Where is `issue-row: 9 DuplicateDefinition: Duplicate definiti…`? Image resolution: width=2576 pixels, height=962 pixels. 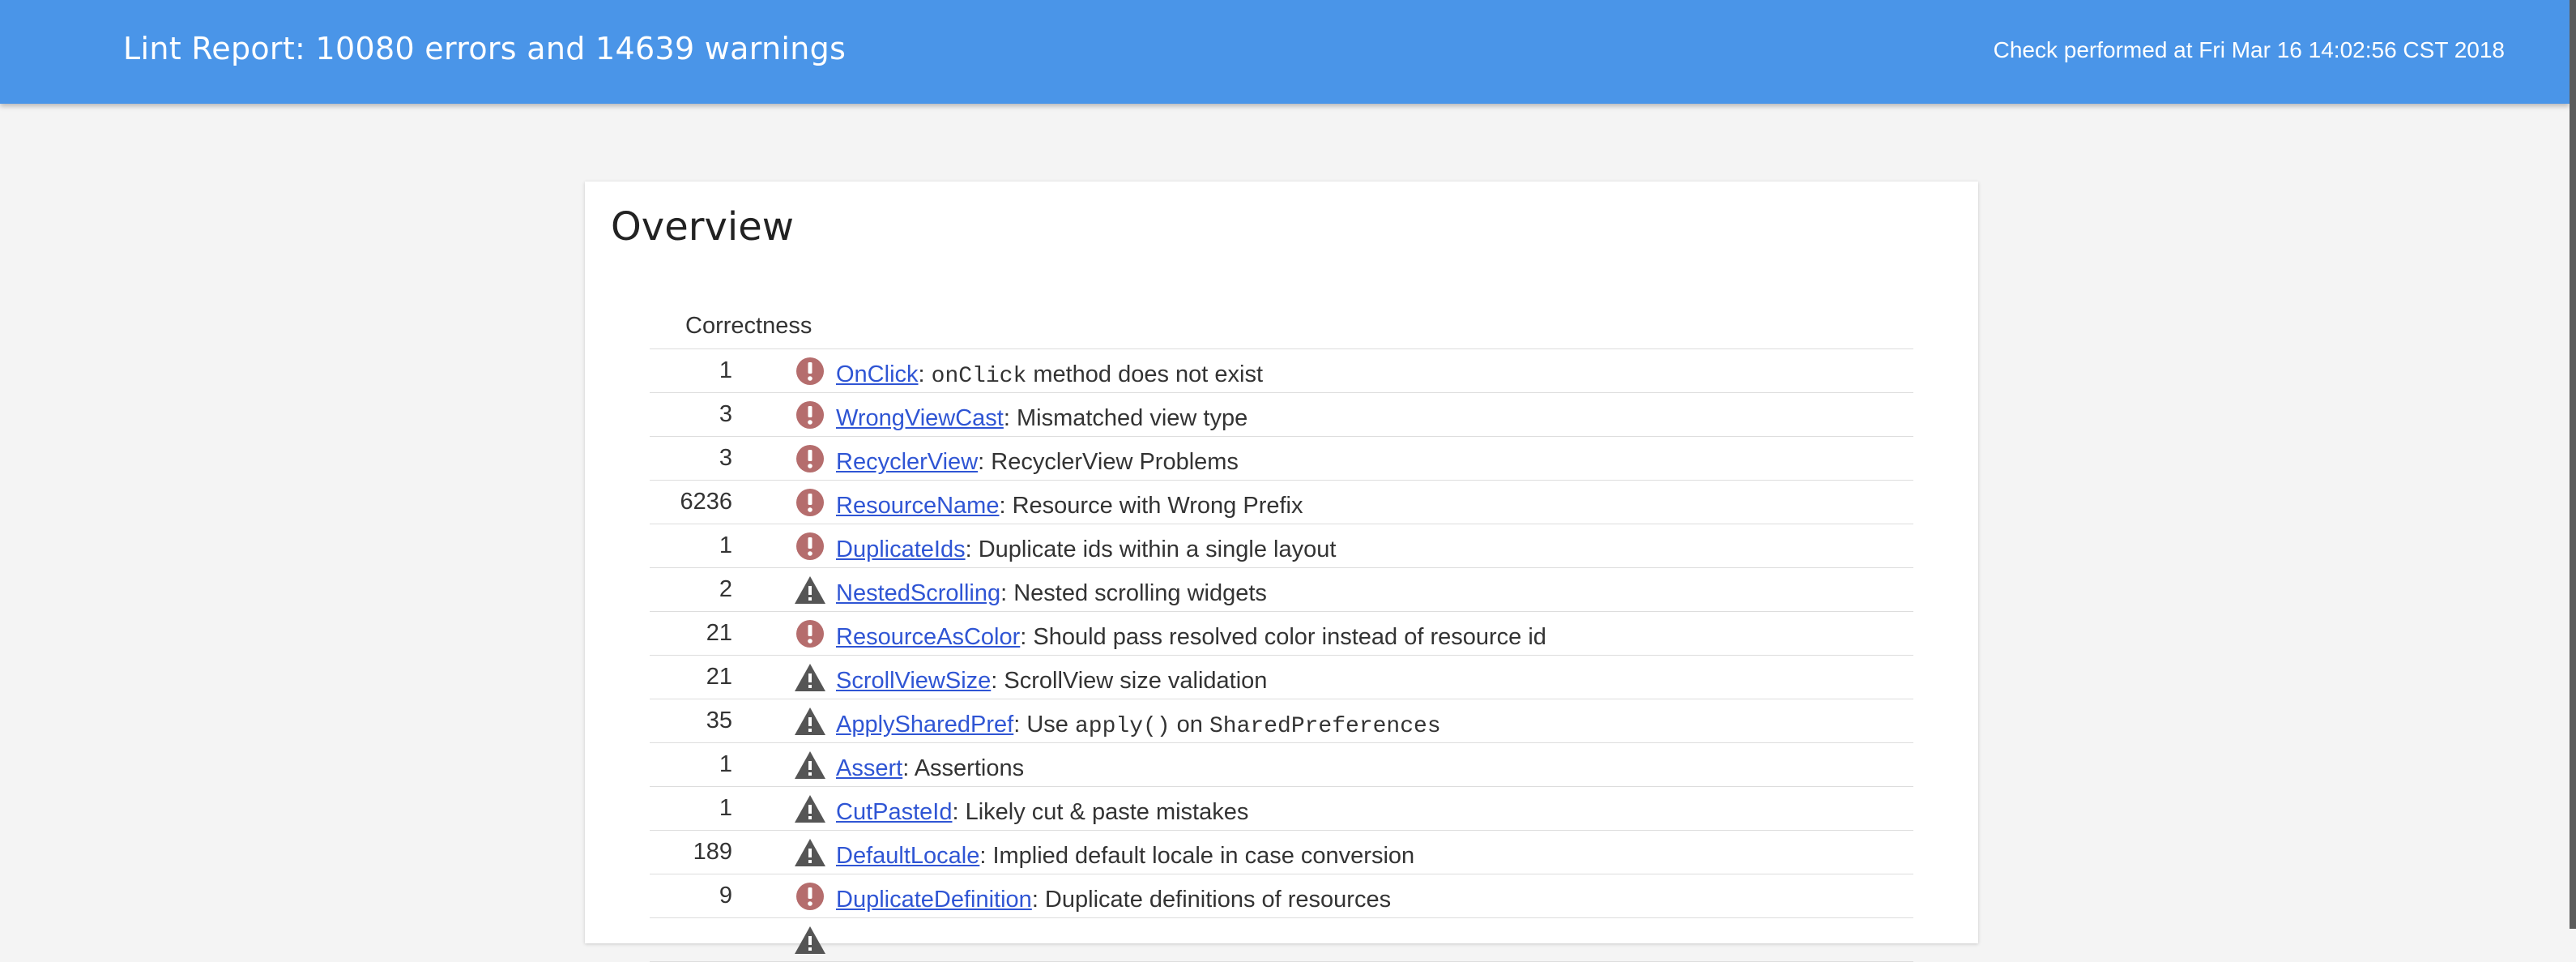 issue-row: 9 DuplicateDefinition: Duplicate definiti… is located at coordinates (1282, 896).